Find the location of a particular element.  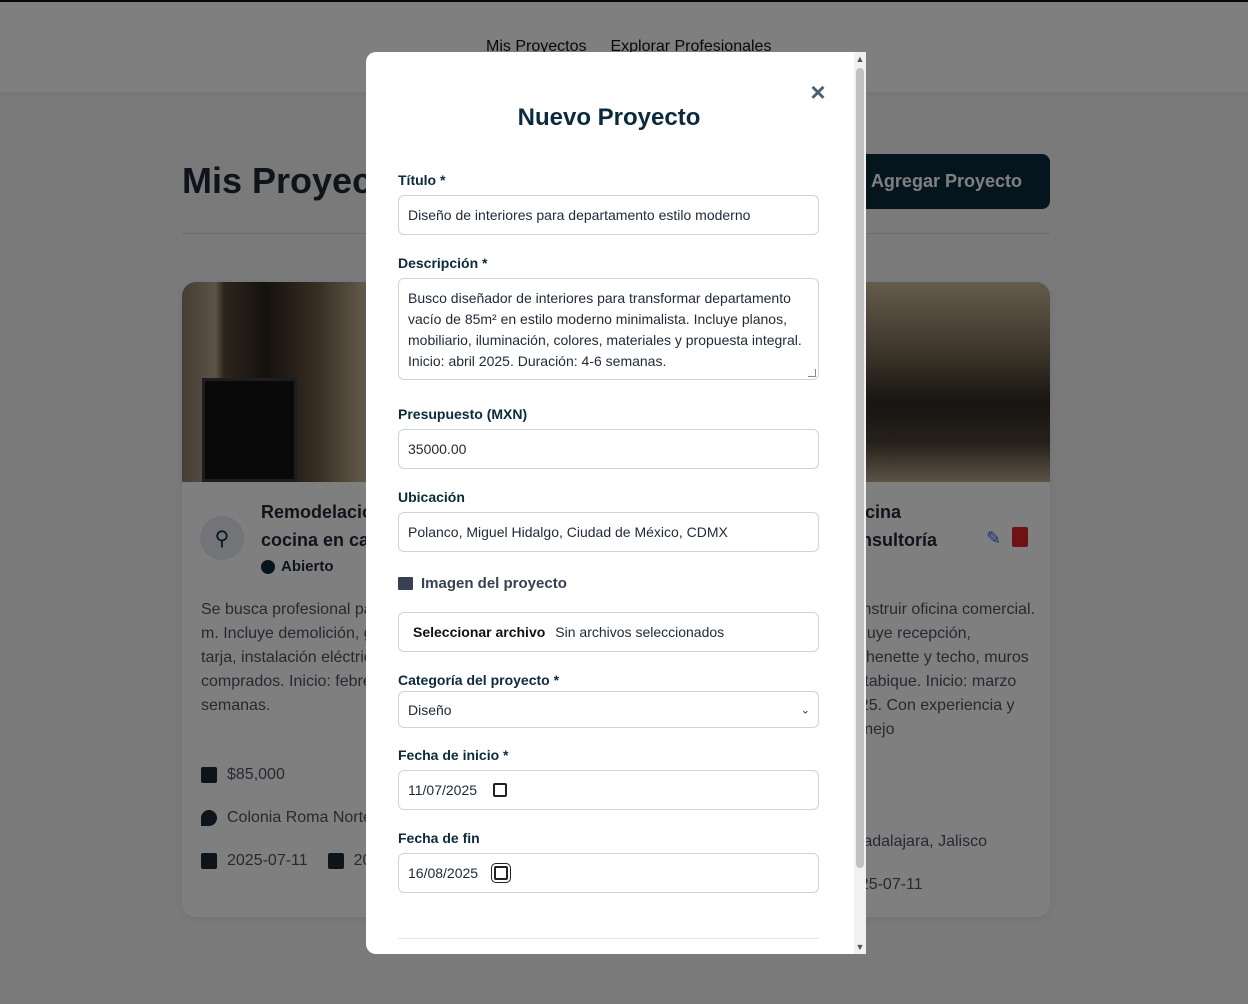

budget-field-value: 35000.00 is located at coordinates (437, 449).